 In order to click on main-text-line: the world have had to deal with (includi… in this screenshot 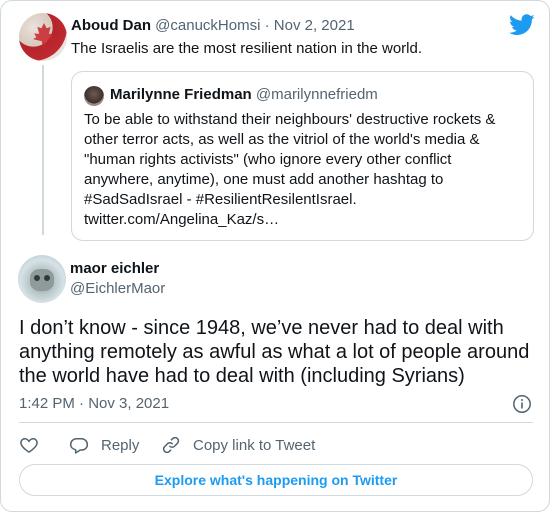, I will do `click(242, 376)`.